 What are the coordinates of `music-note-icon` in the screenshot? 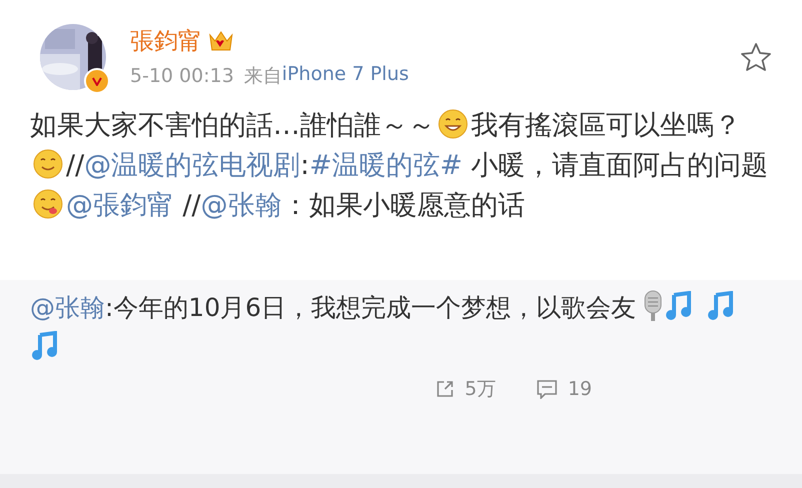 It's located at (45, 346).